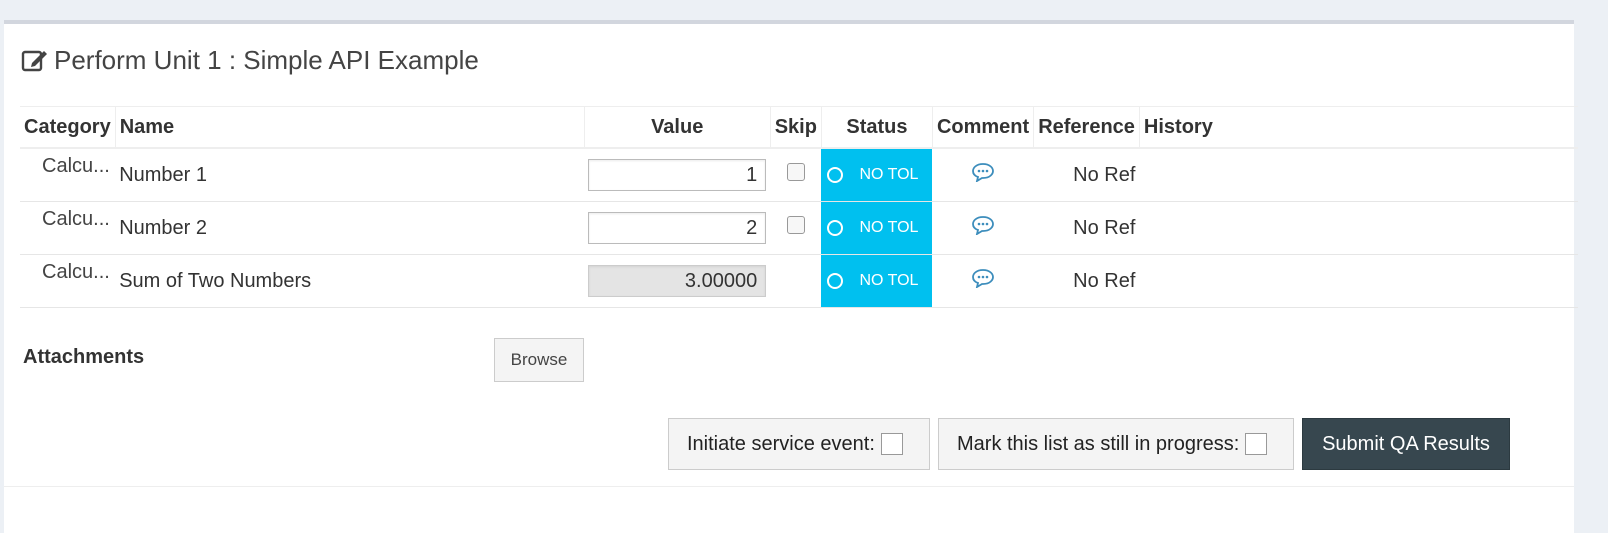 The height and width of the screenshot is (533, 1608). What do you see at coordinates (349, 127) in the screenshot?
I see `col-name: Name` at bounding box center [349, 127].